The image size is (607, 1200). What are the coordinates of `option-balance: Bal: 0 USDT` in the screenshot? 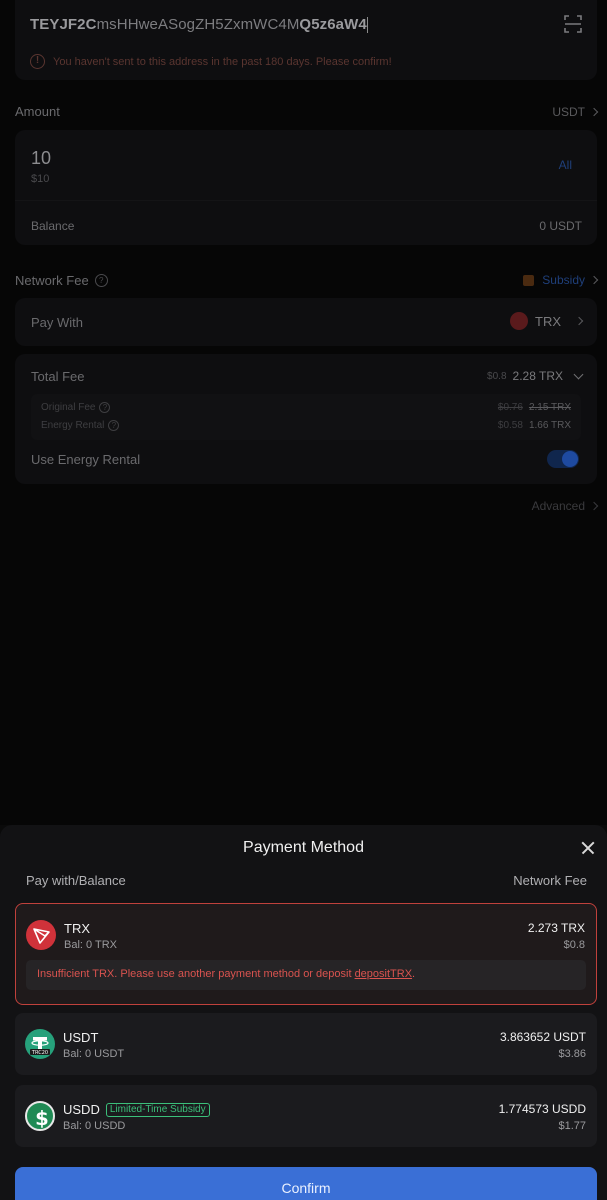 It's located at (94, 1054).